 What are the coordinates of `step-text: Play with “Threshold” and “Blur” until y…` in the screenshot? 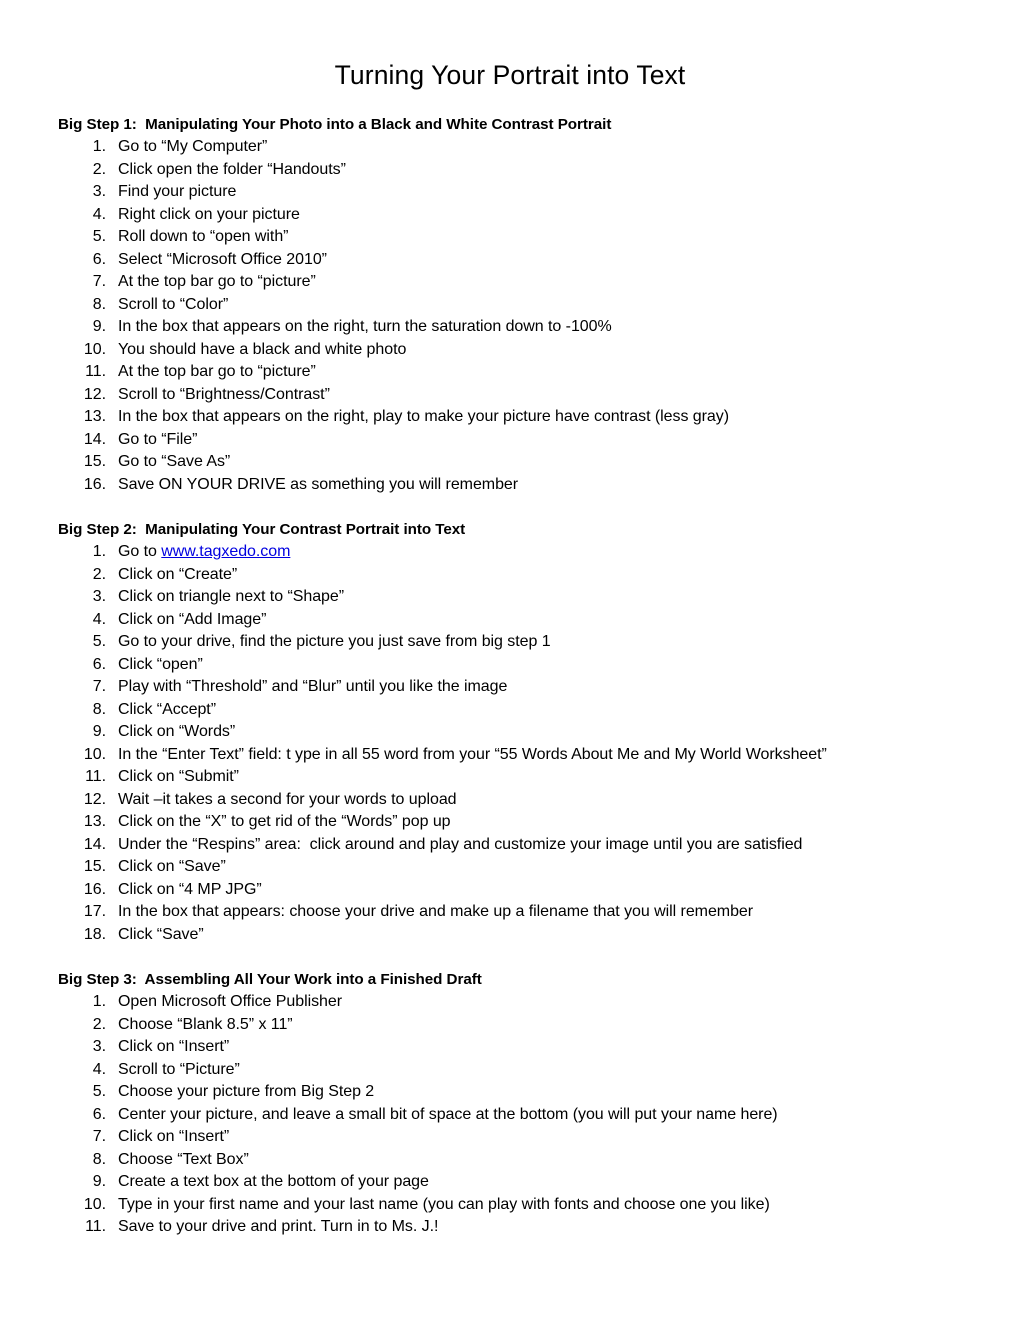 It's located at (313, 687).